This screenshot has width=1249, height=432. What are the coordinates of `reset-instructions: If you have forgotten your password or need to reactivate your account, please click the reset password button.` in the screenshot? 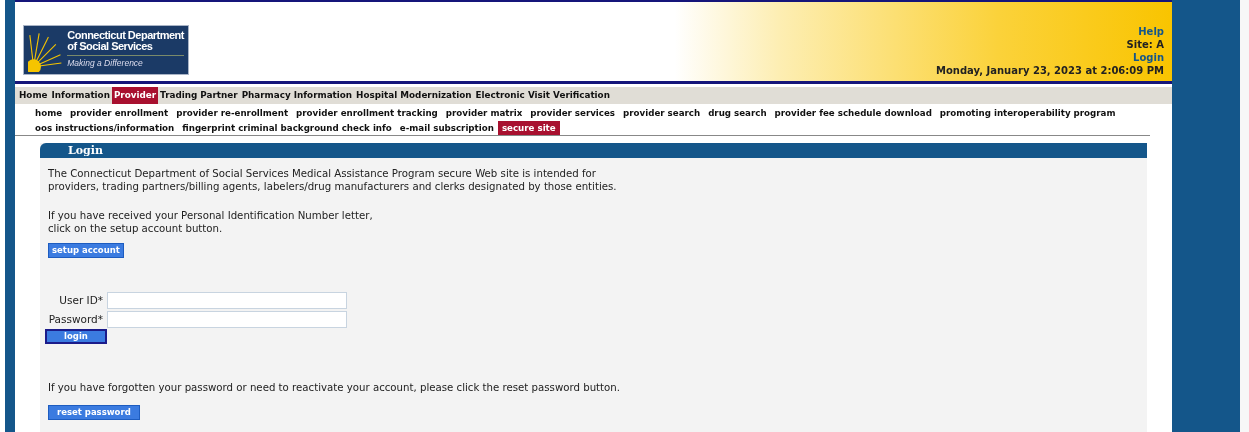 It's located at (335, 387).